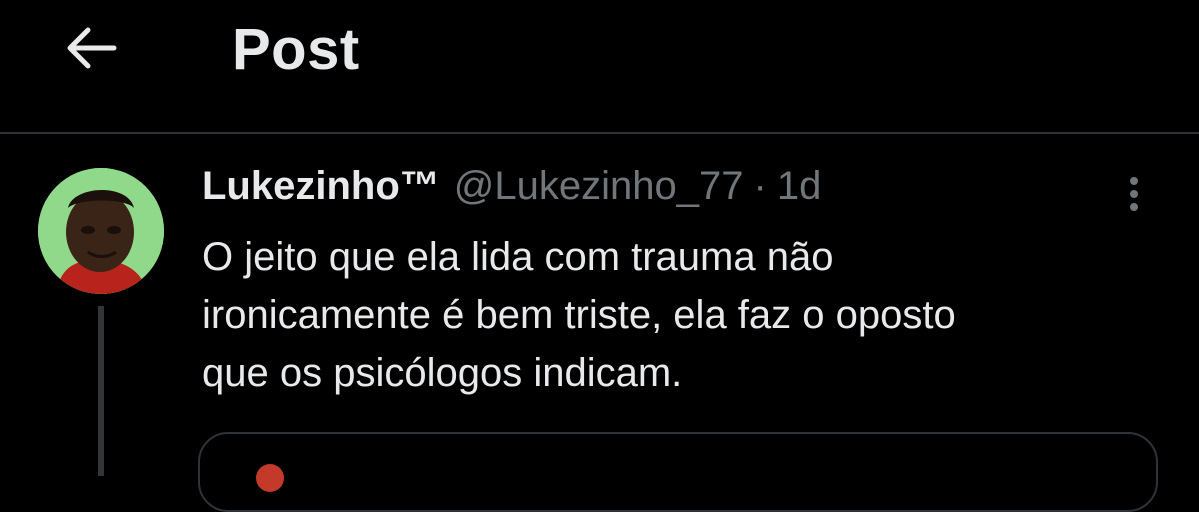 The image size is (1199, 512). I want to click on arrow-left-icon, so click(92, 48).